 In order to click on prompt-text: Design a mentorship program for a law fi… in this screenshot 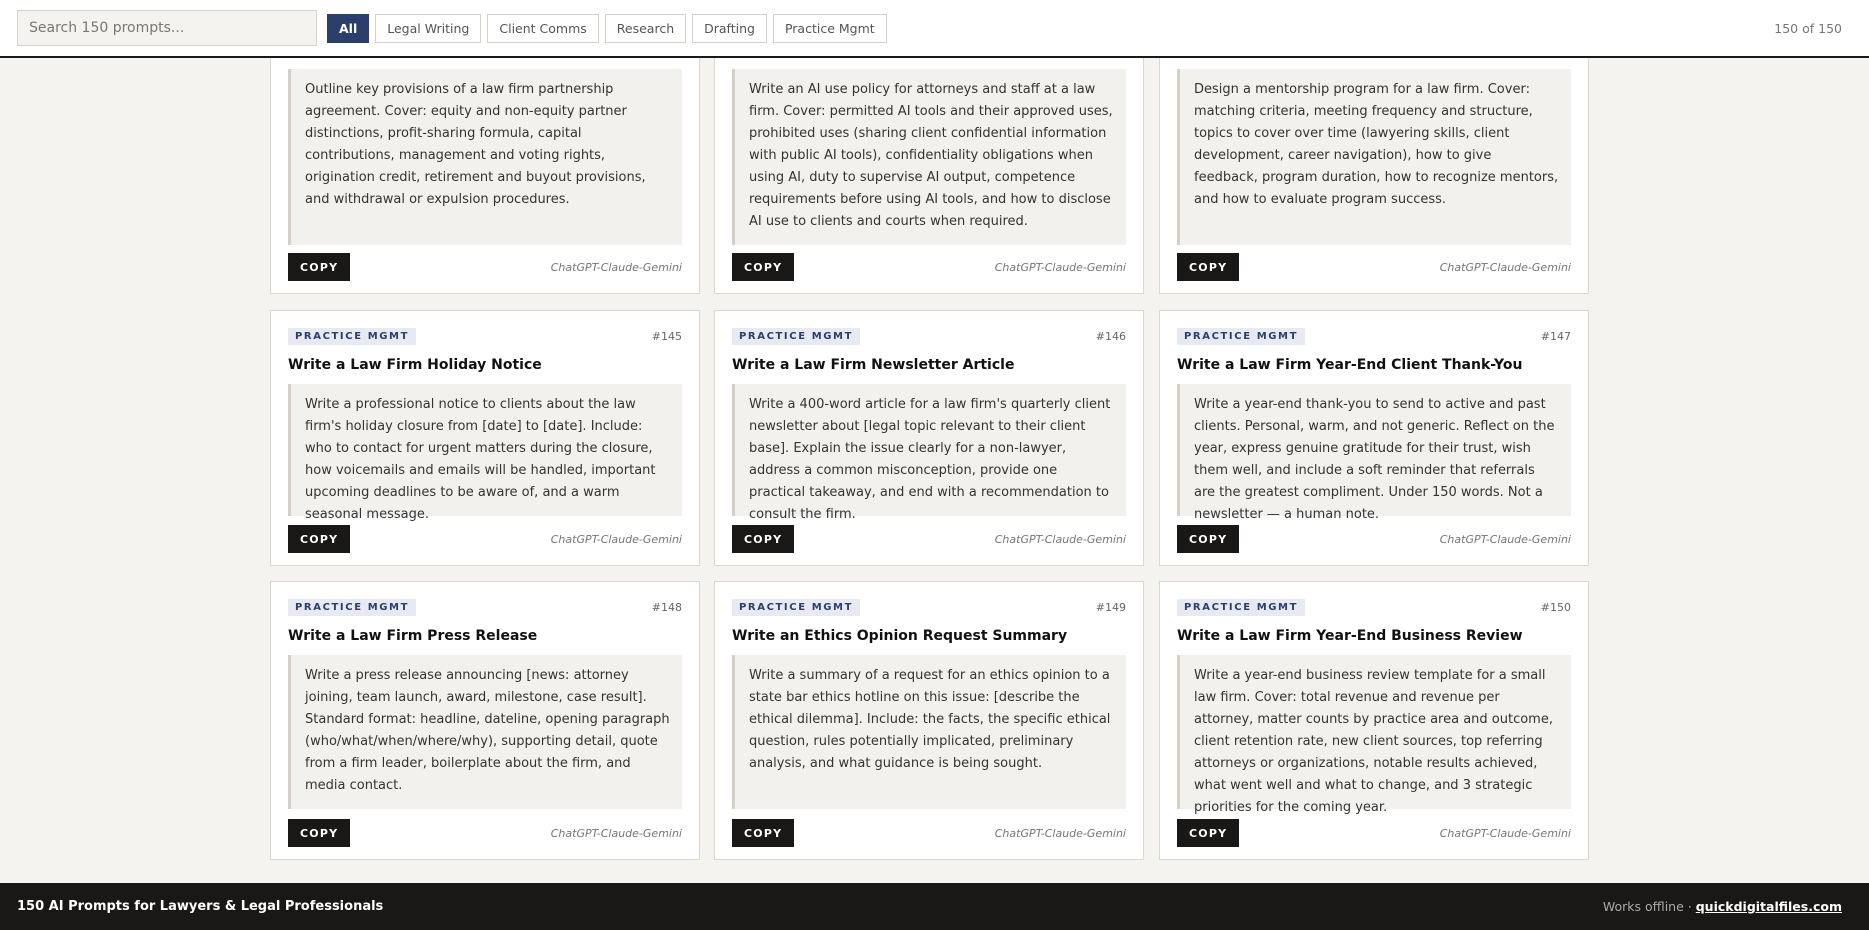, I will do `click(1374, 157)`.